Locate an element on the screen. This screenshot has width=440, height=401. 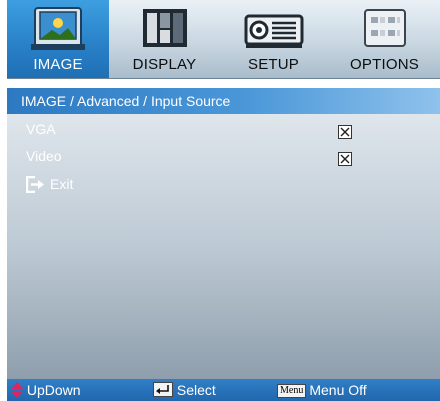
menu-item-label: Video is located at coordinates (44, 156).